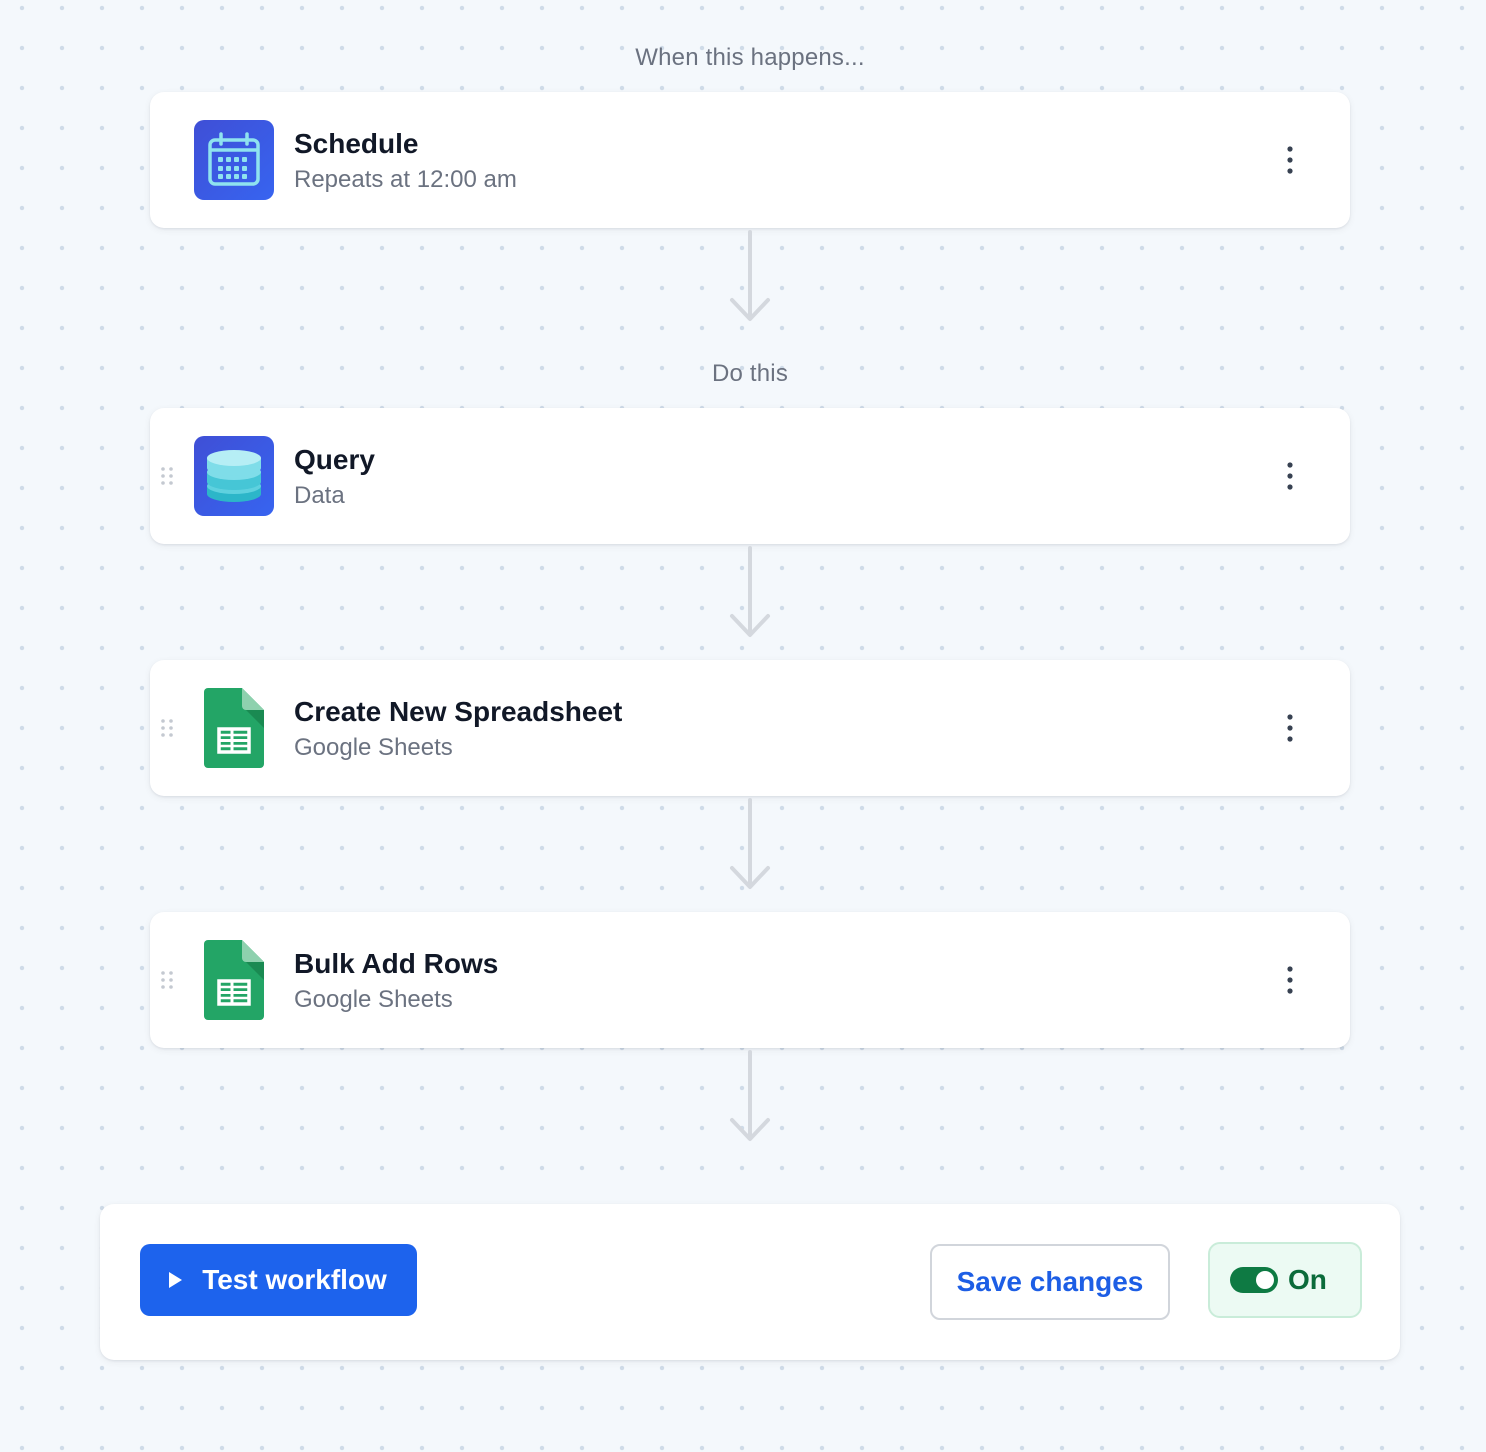 This screenshot has width=1486, height=1452. Describe the element at coordinates (319, 495) in the screenshot. I see `step-subtitle: Data` at that location.